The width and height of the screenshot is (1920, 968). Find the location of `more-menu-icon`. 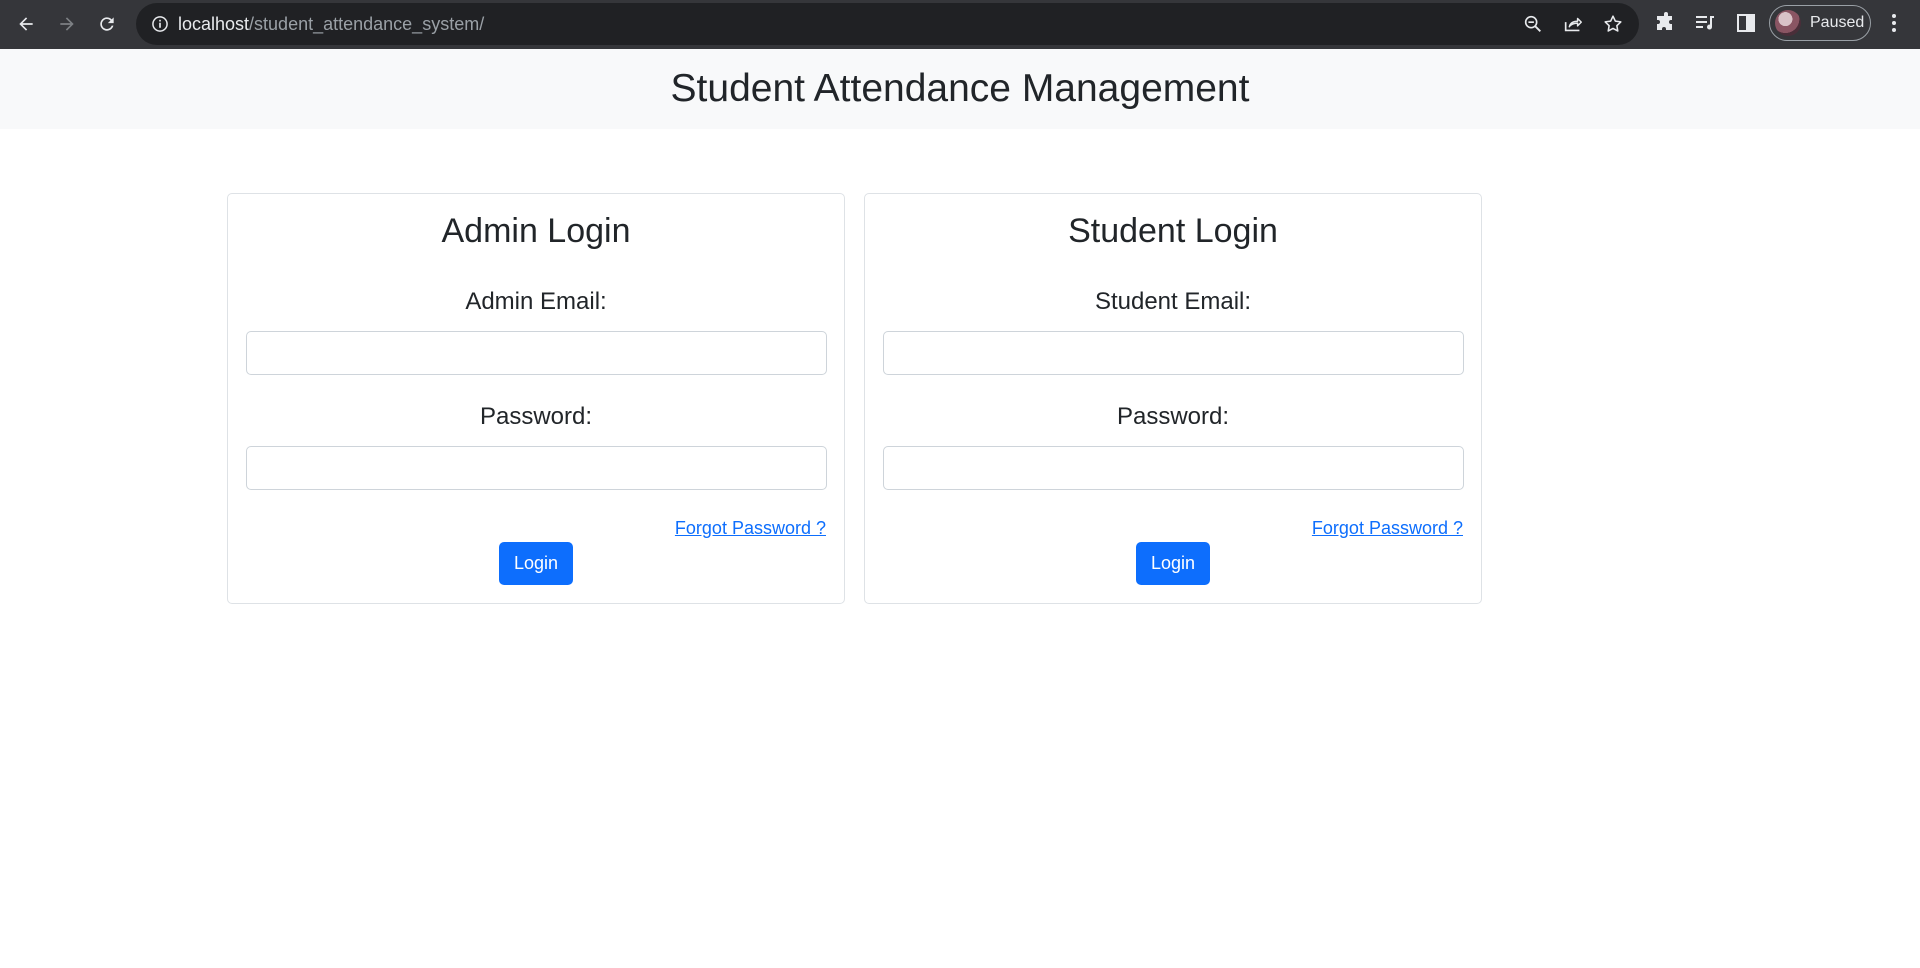

more-menu-icon is located at coordinates (1894, 23).